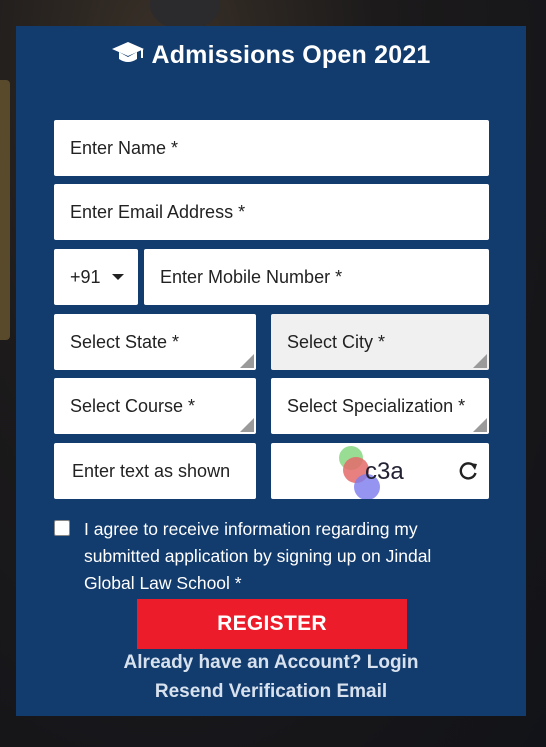  Describe the element at coordinates (133, 405) in the screenshot. I see `course-select-placeholder: Select Course *` at that location.